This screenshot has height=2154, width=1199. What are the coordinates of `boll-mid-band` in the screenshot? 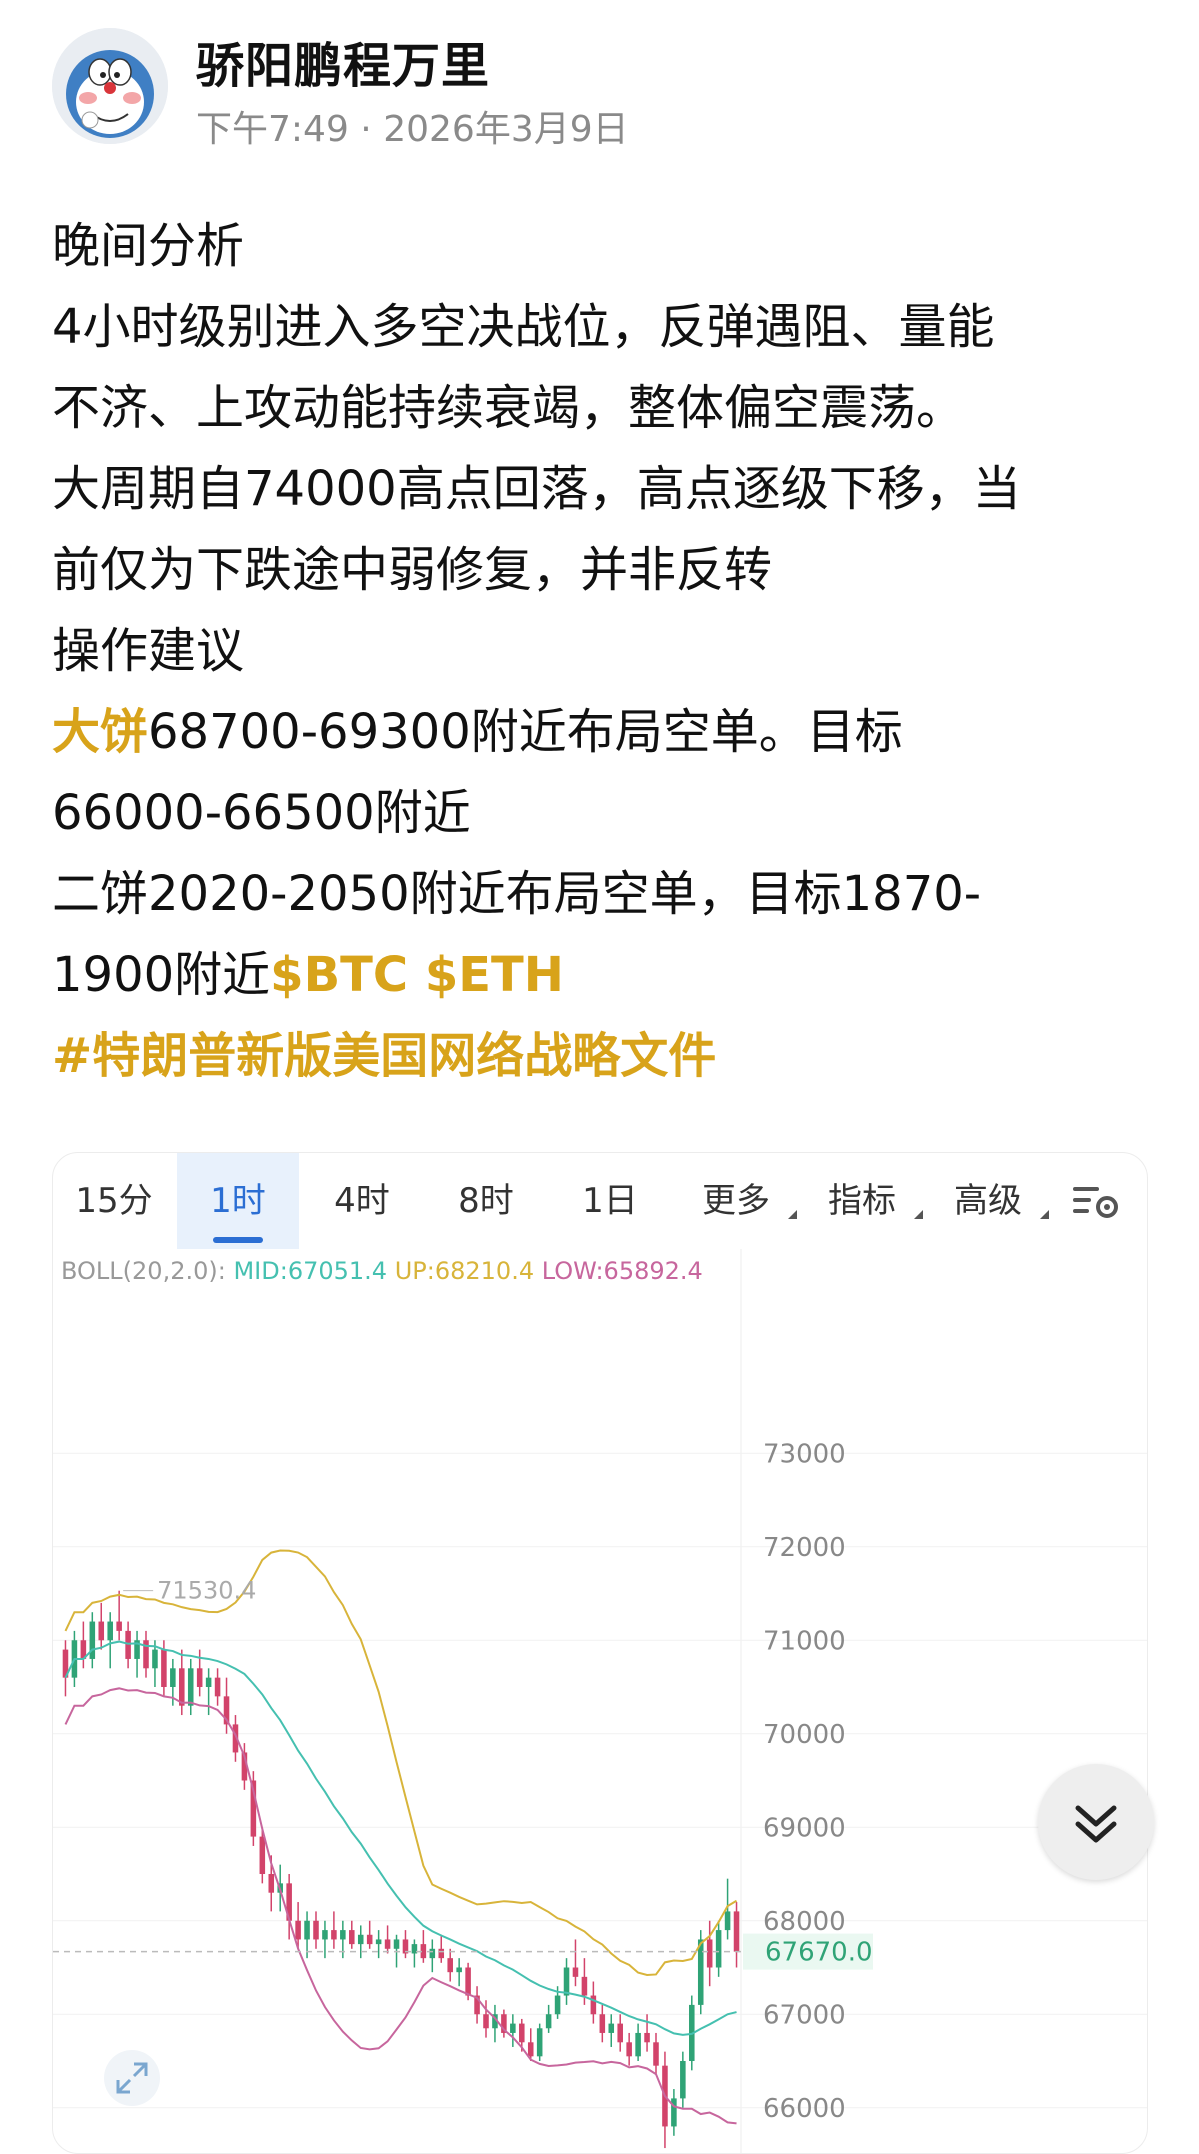 It's located at (400, 1838).